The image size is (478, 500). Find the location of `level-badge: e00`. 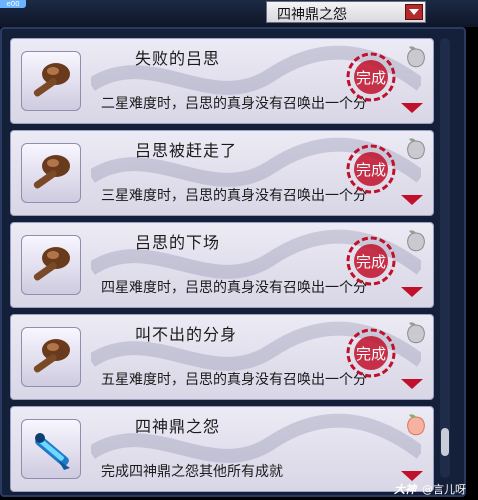

level-badge: e00 is located at coordinates (13, 4).